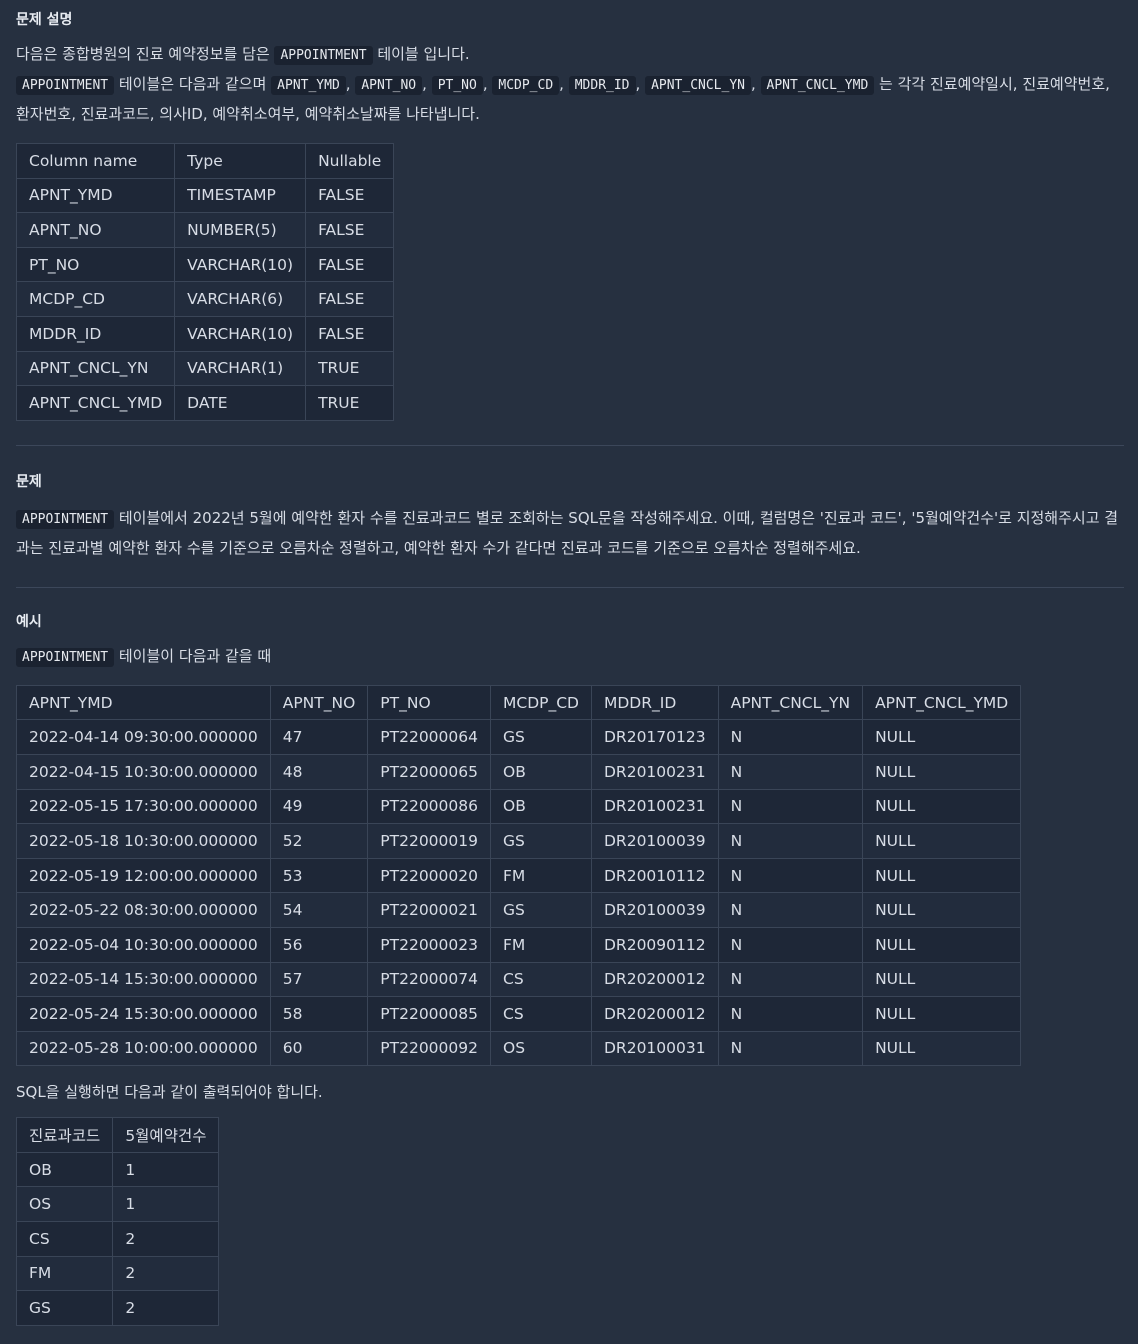 The image size is (1138, 1344). What do you see at coordinates (817, 85) in the screenshot?
I see `column-code: APNT_CNCL_YMD` at bounding box center [817, 85].